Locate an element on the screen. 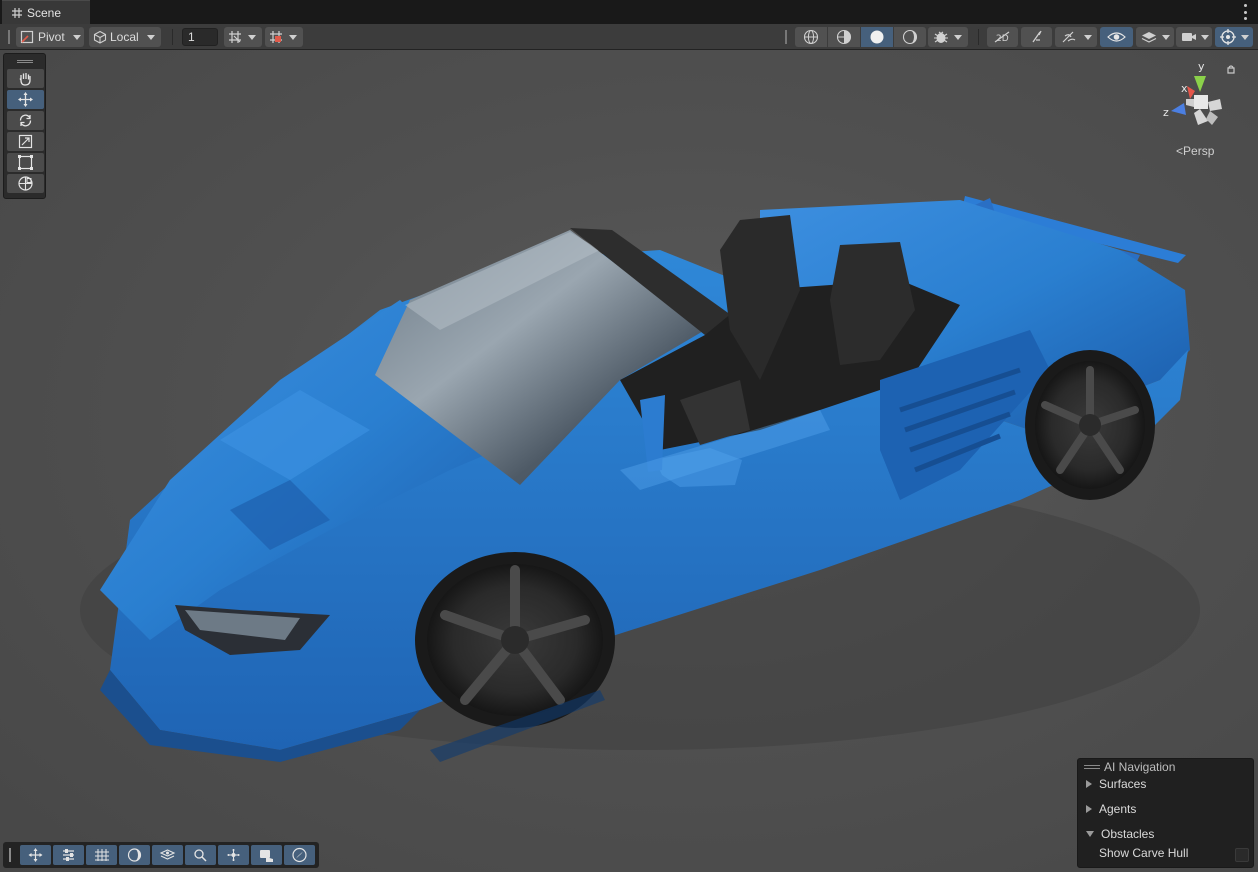 The image size is (1258, 872). chevron-right-icon is located at coordinates (1089, 809).